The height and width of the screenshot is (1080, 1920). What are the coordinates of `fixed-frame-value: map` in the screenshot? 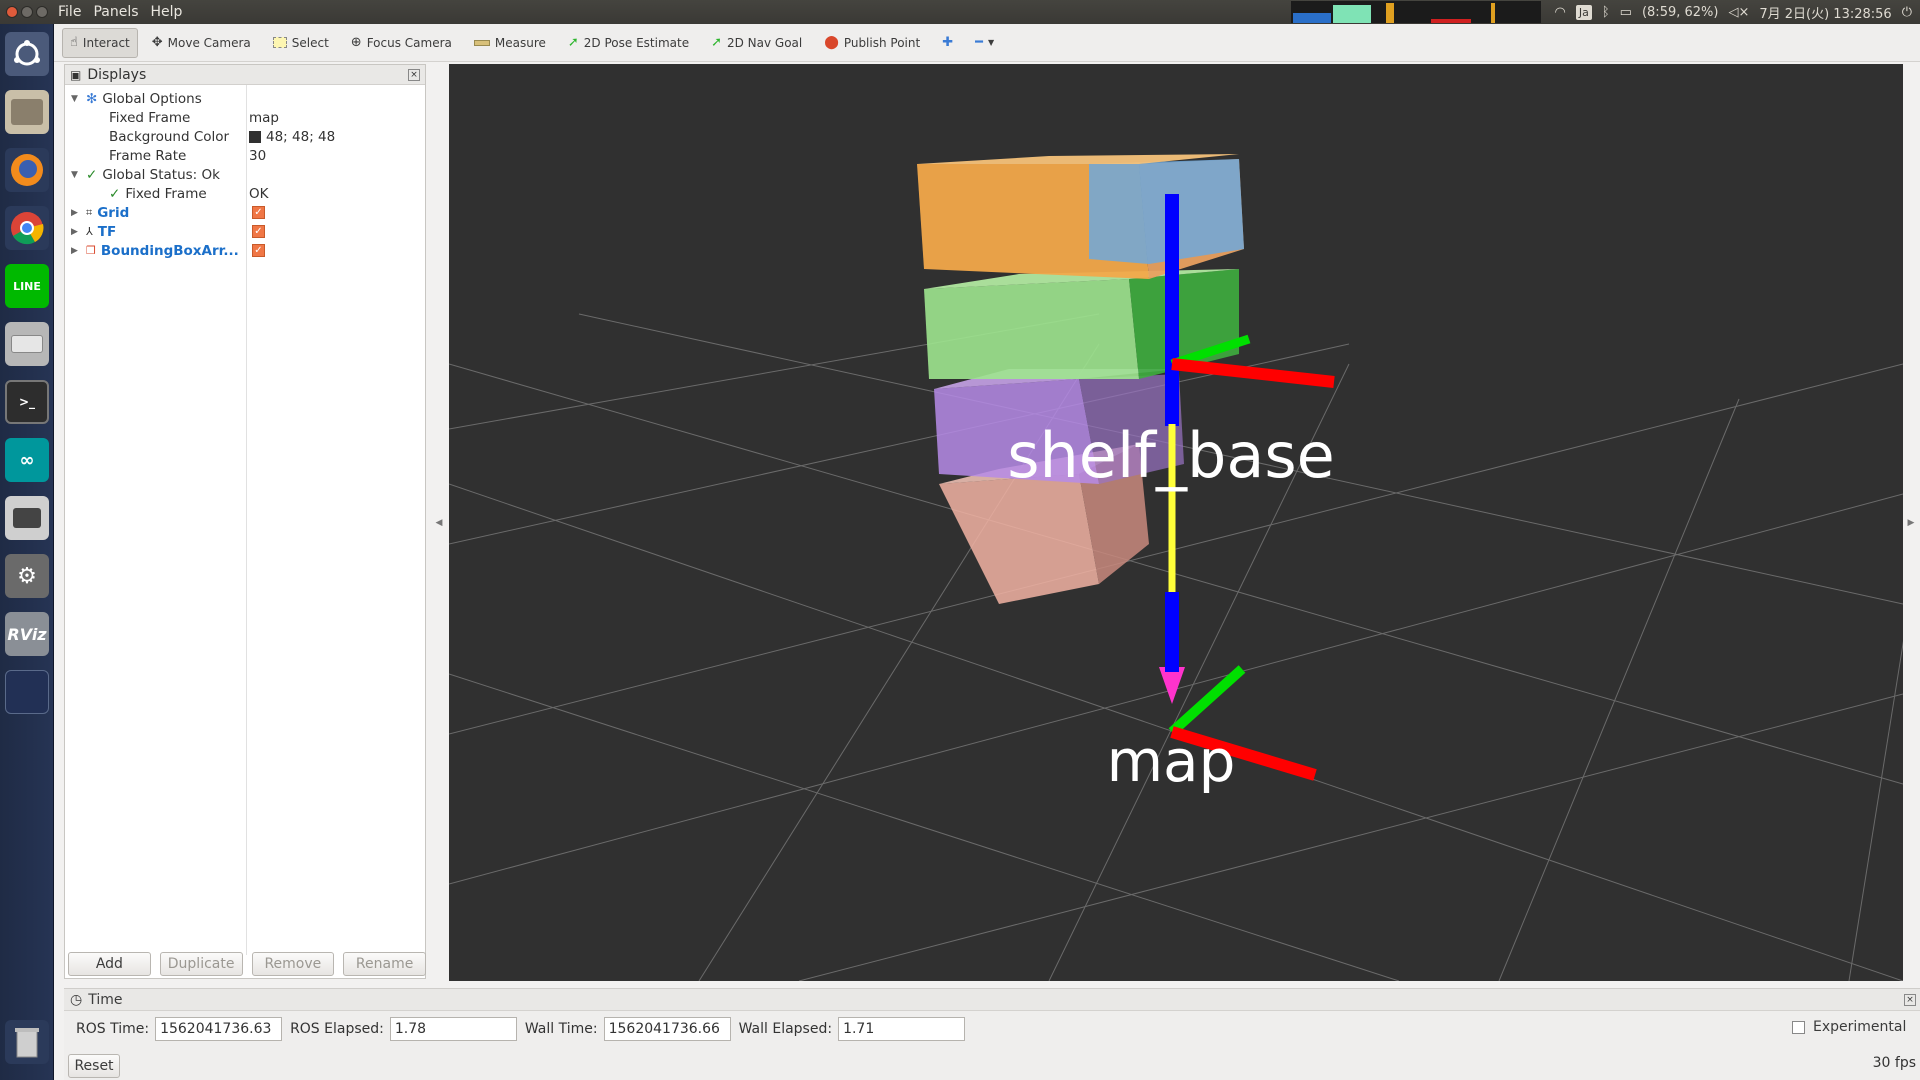 It's located at (264, 118).